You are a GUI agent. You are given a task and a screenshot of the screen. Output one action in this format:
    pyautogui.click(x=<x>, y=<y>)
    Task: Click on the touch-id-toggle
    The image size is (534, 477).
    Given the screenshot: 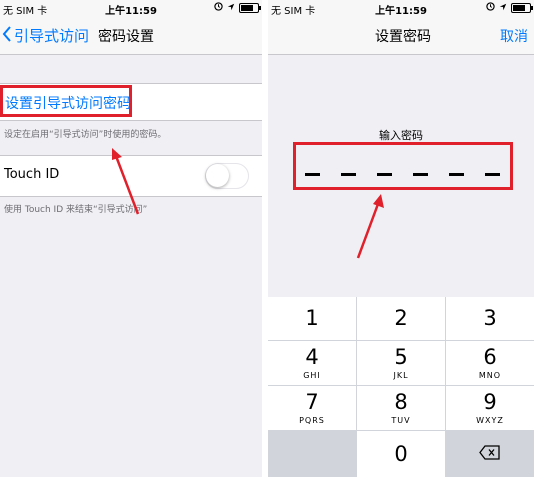 What is the action you would take?
    pyautogui.click(x=227, y=176)
    